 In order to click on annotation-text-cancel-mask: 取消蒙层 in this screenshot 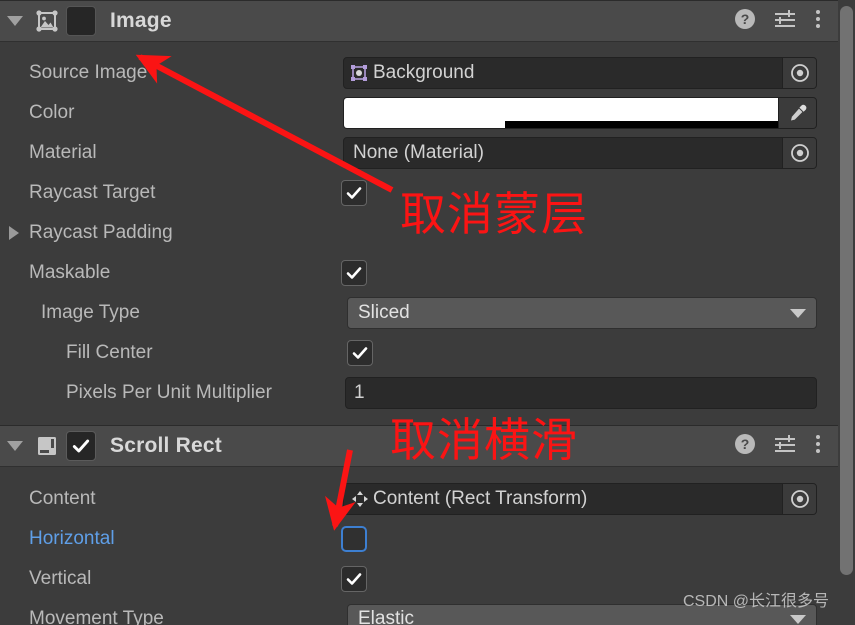, I will do `click(494, 214)`.